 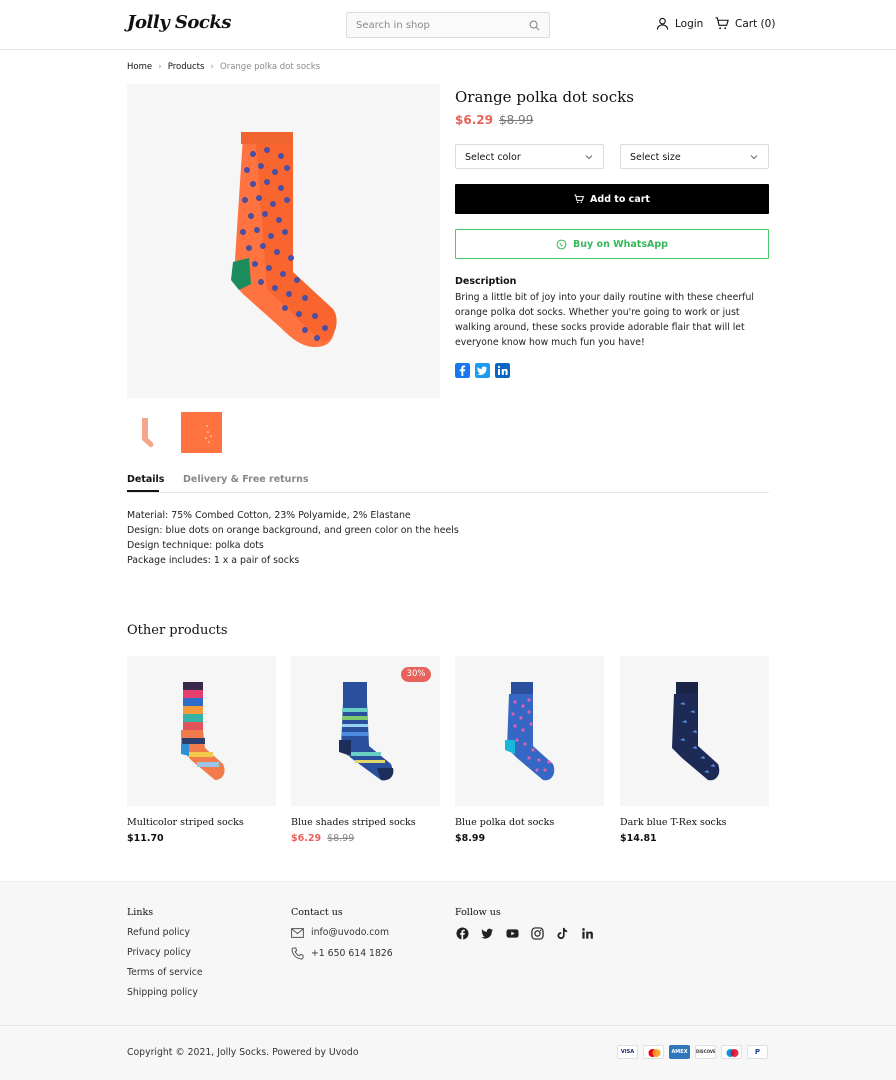 I want to click on product-title: Orange polka dot socks, so click(x=544, y=97).